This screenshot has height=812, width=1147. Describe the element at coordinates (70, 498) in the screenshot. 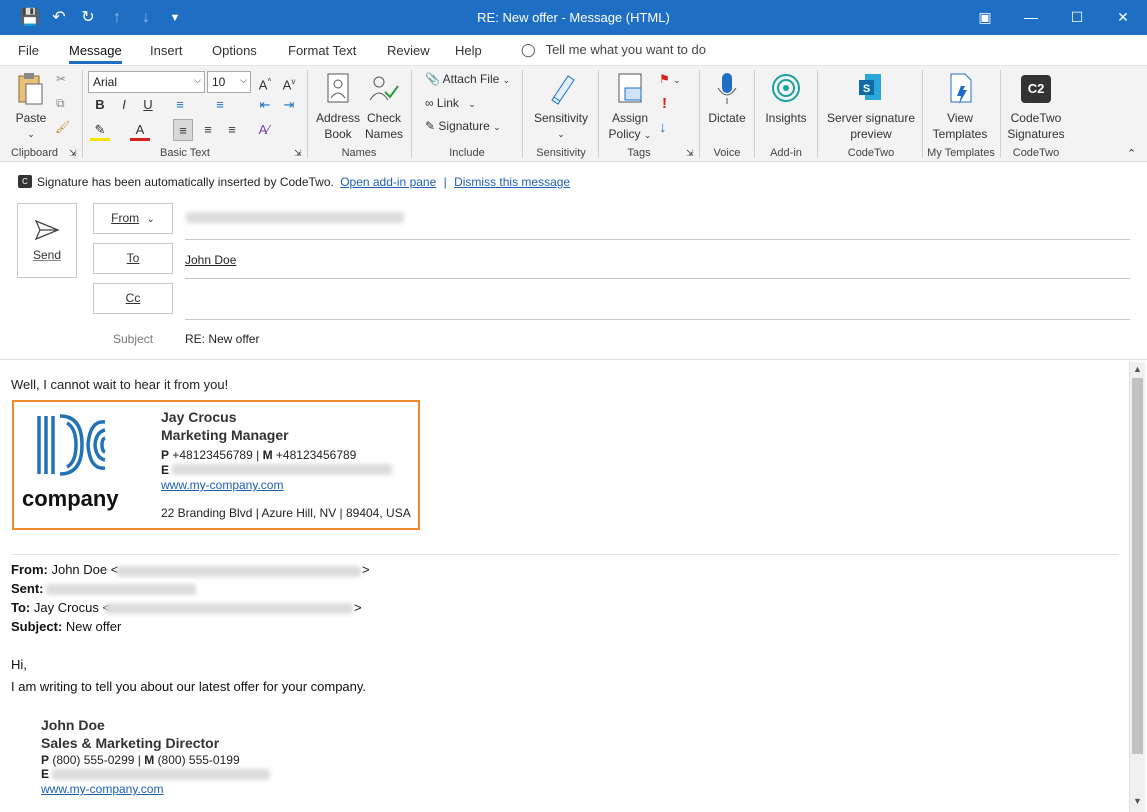

I see `company-logo-text: company` at that location.